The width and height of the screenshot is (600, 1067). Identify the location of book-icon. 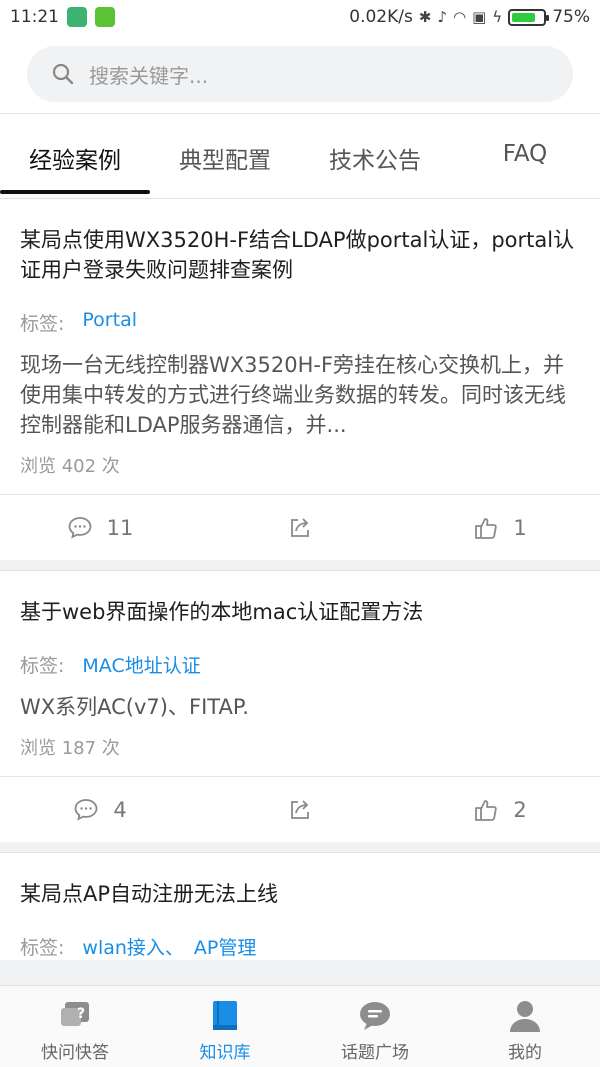
(225, 1015).